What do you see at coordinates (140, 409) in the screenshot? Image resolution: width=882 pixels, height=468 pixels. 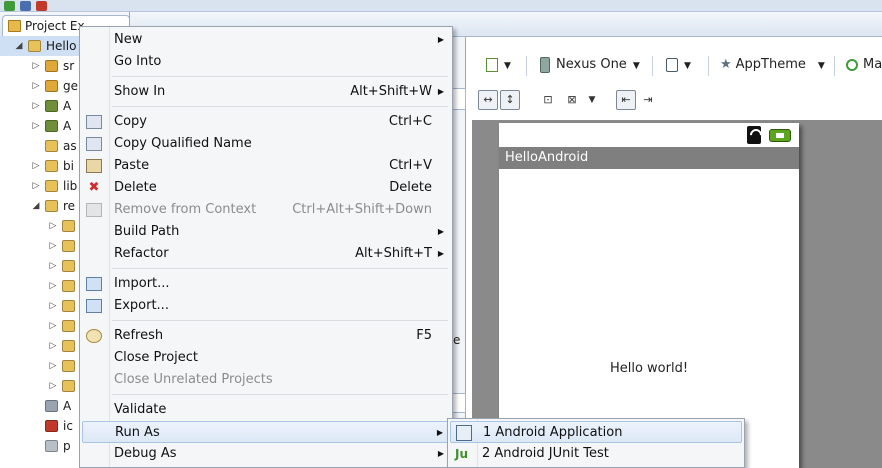 I see `menu-item-label: Validate` at bounding box center [140, 409].